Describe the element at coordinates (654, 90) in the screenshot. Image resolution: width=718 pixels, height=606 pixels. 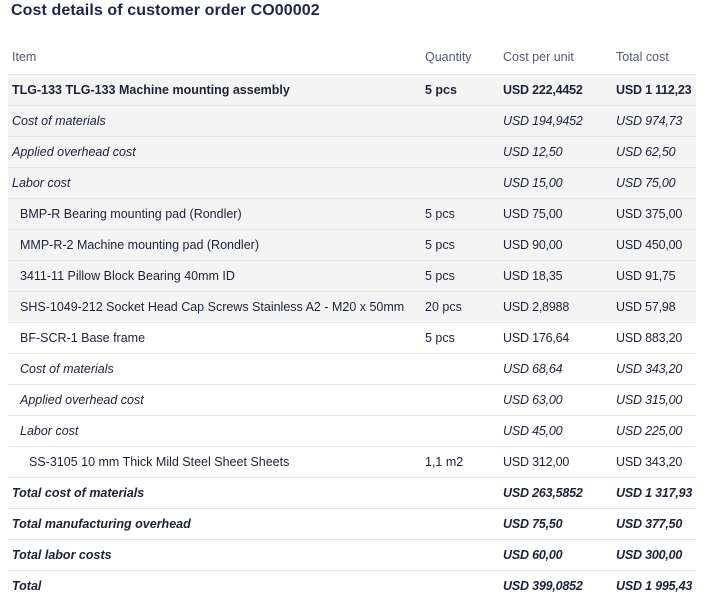
I see `cell-total-cost: USD 1 112,23` at that location.